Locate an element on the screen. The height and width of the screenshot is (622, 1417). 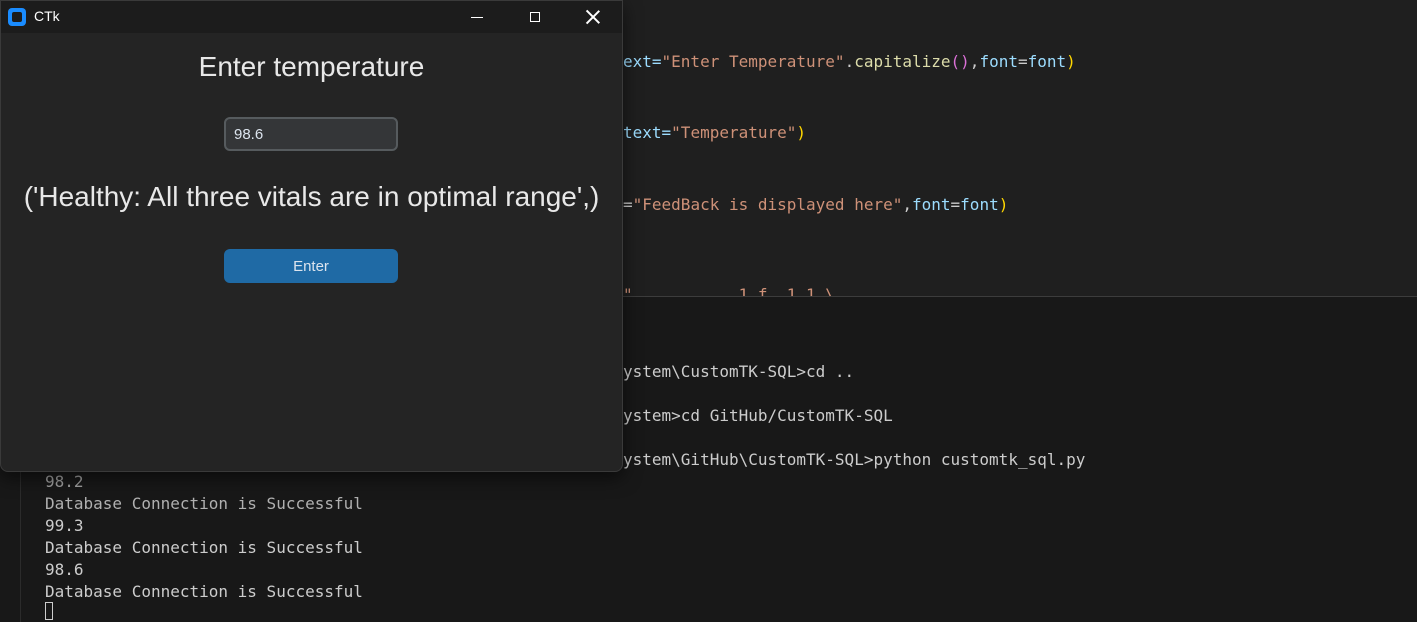
terminal-line: ystem\CustomTK-SQL>cd .. is located at coordinates (739, 371).